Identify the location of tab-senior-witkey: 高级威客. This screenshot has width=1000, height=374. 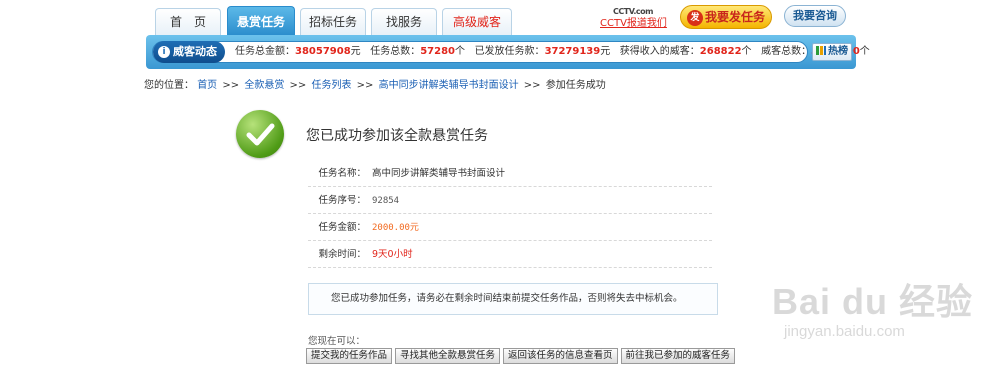
(477, 21).